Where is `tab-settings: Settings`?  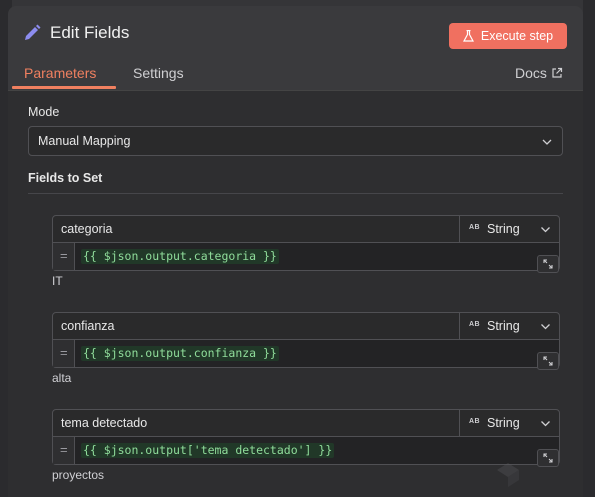
tab-settings: Settings is located at coordinates (158, 73).